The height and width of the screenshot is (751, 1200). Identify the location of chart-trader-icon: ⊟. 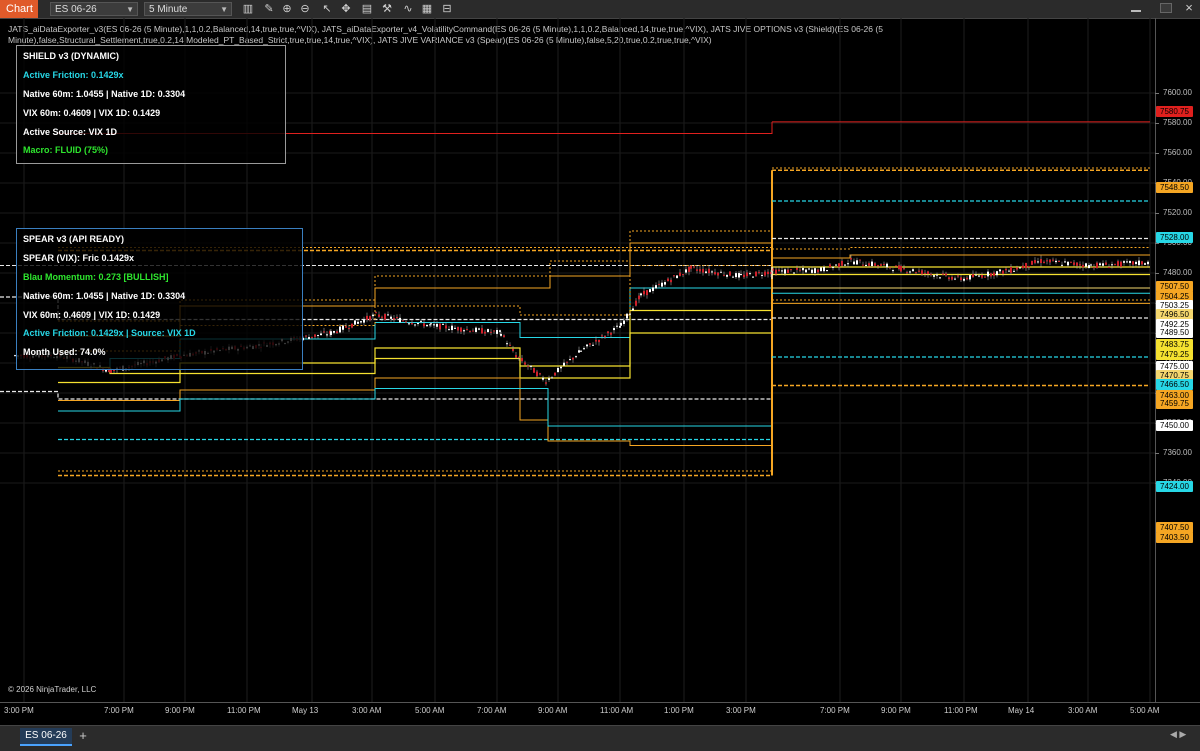
(447, 9).